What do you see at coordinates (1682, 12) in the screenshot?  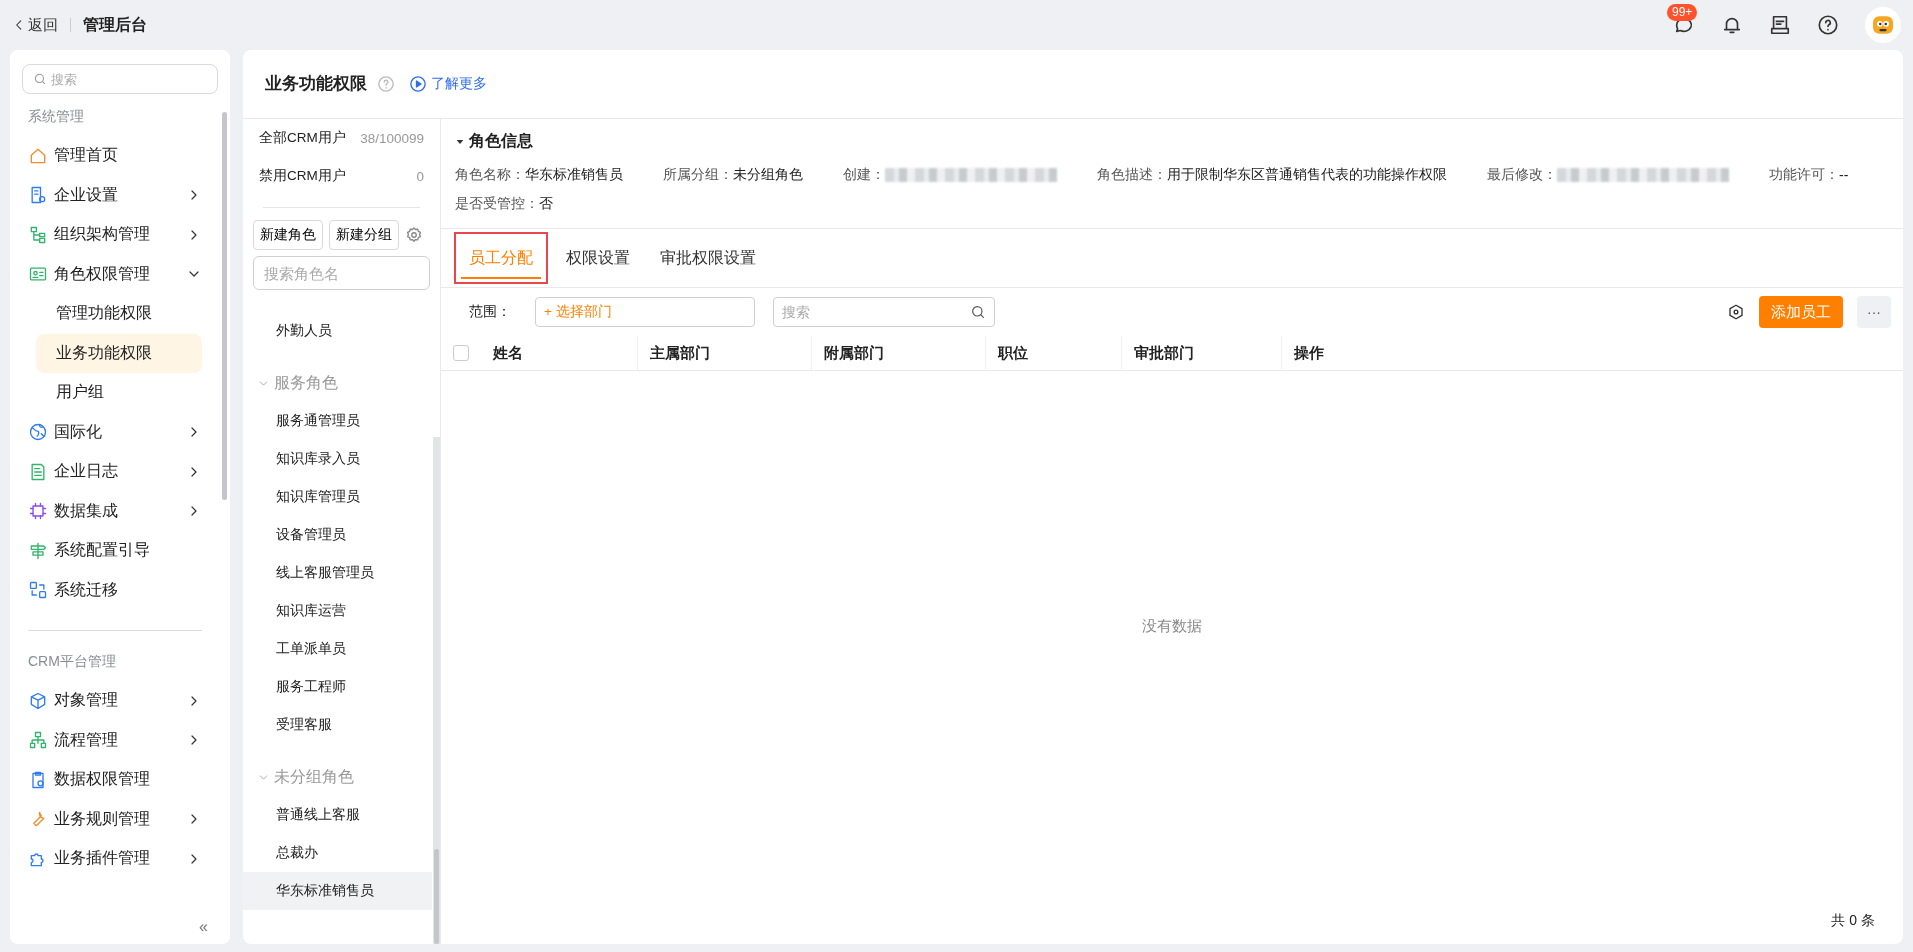 I see `notification-badge: 99+` at bounding box center [1682, 12].